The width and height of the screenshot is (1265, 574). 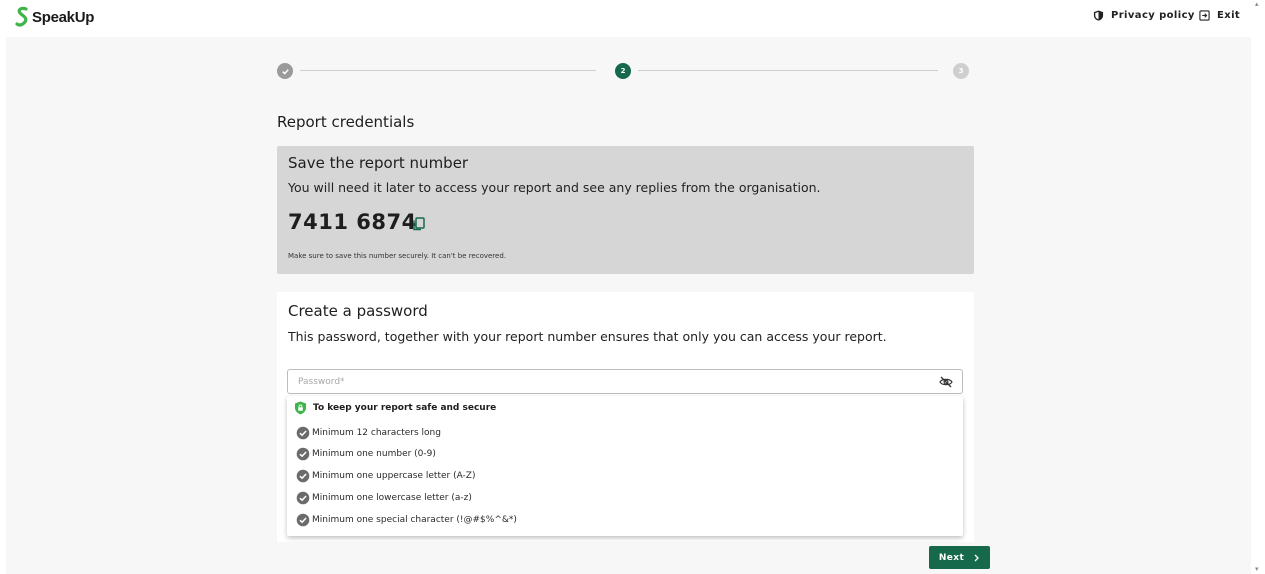 What do you see at coordinates (1204, 15) in the screenshot?
I see `exit-icon` at bounding box center [1204, 15].